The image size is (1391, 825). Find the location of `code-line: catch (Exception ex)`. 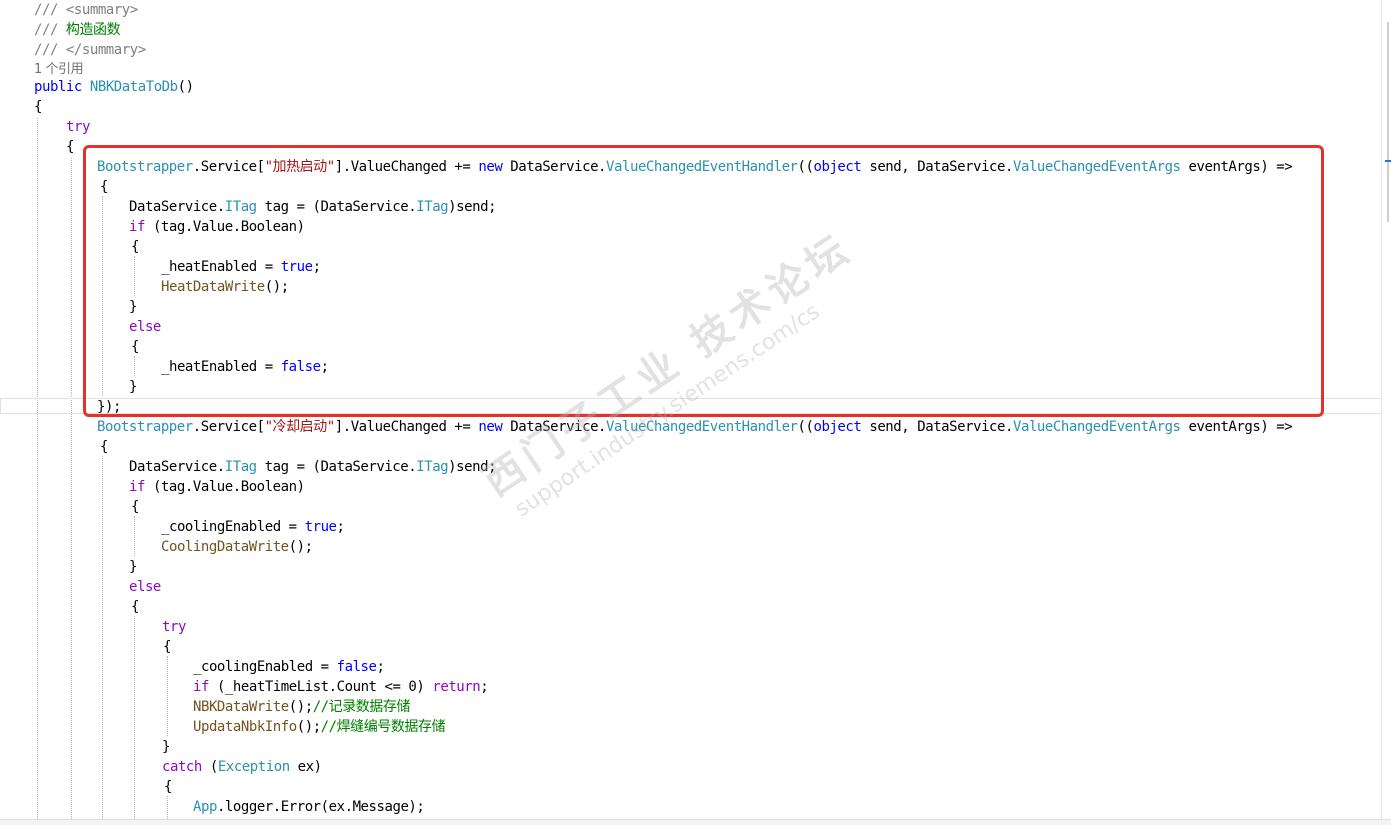

code-line: catch (Exception ex) is located at coordinates (242, 767).